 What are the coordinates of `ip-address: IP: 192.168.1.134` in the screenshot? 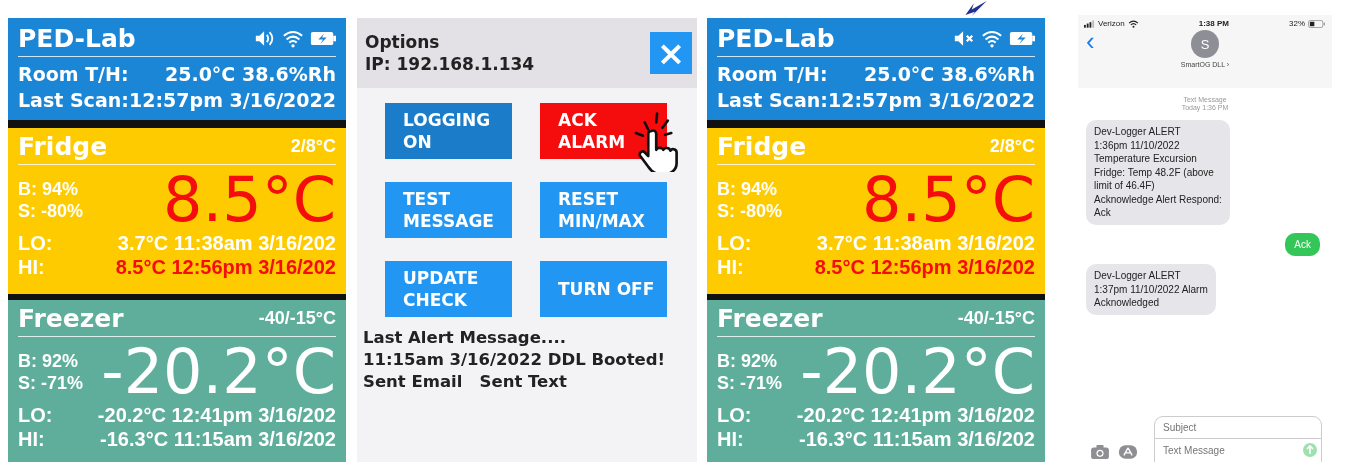 It's located at (450, 64).